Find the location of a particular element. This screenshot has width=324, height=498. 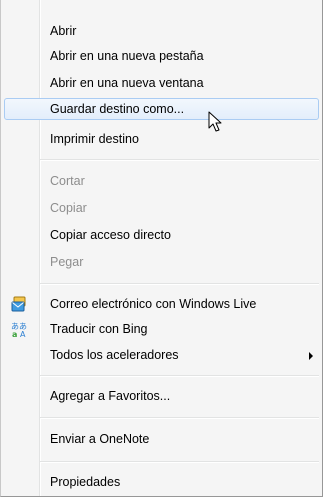

menu-item-label: Traducir con Bing is located at coordinates (99, 329).